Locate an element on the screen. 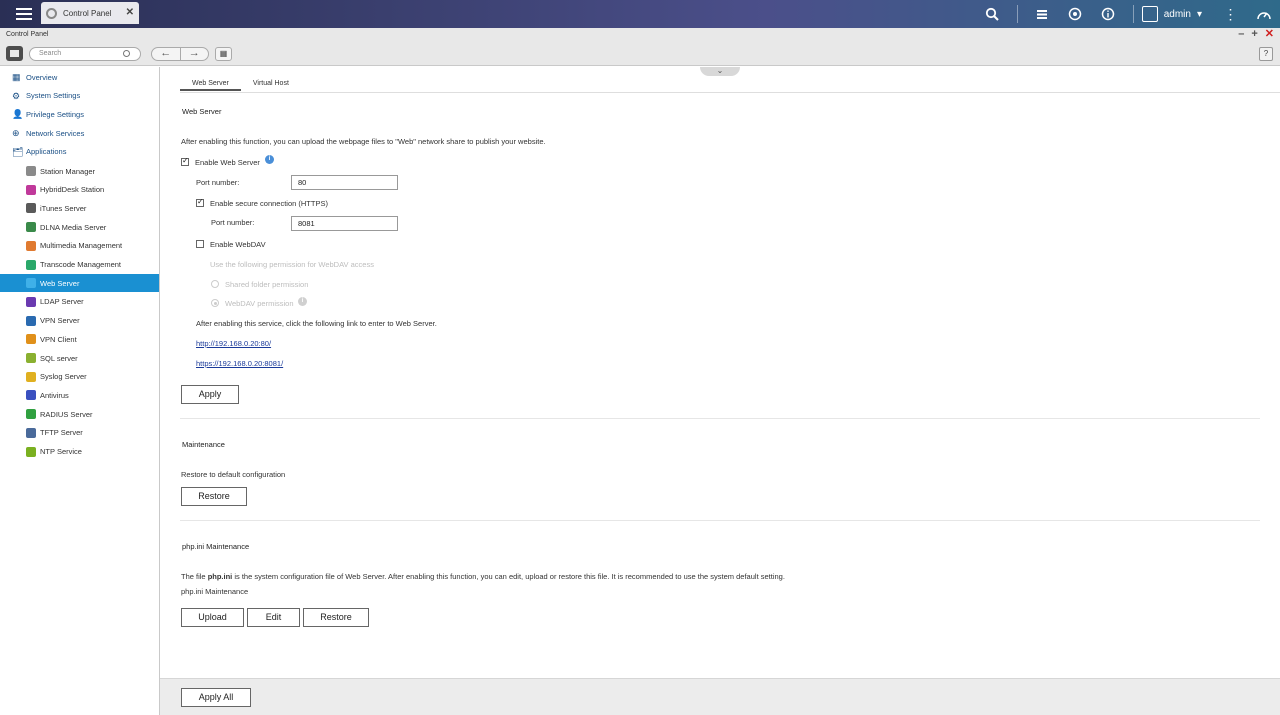 The width and height of the screenshot is (1280, 715). close-icon: ✕ is located at coordinates (130, 12).